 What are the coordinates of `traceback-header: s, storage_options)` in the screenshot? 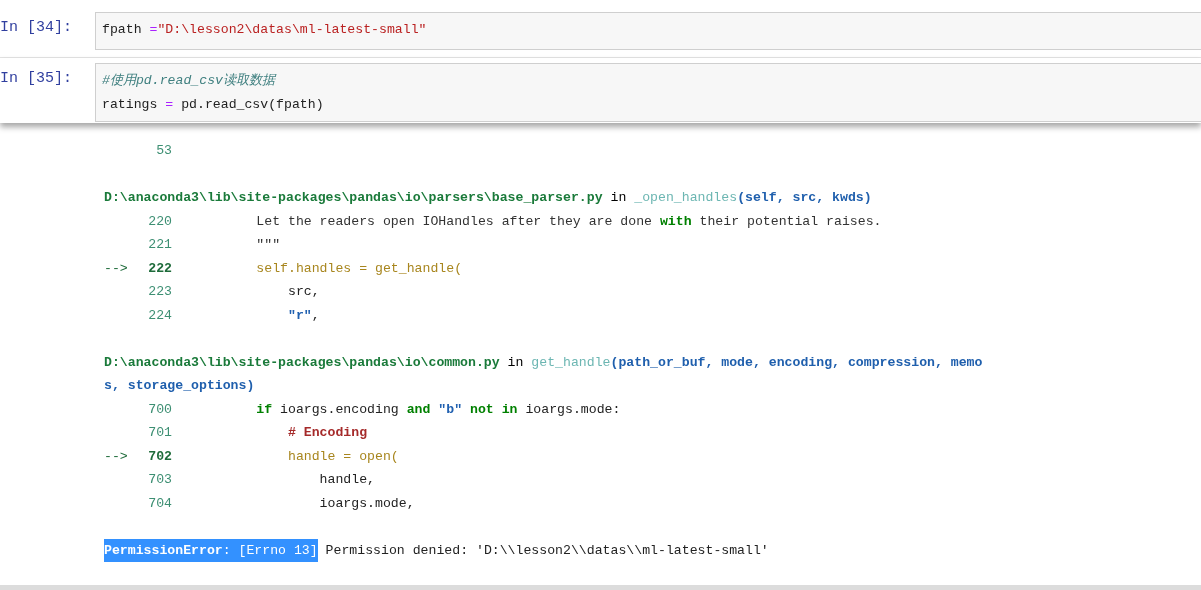 It's located at (180, 386).